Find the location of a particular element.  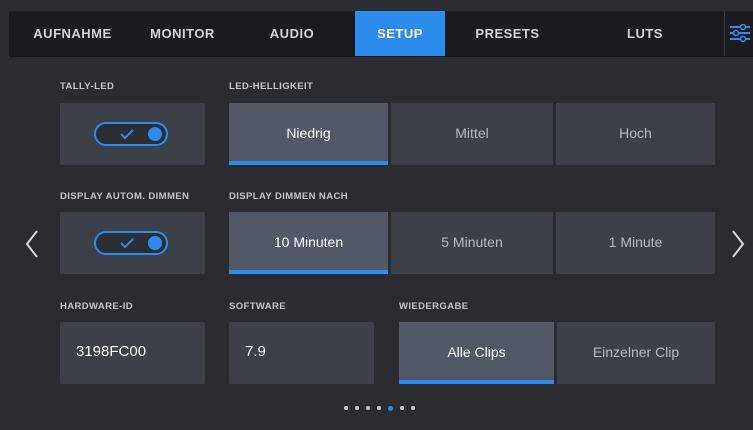

tally-led-label: TALLY-LED is located at coordinates (87, 86).